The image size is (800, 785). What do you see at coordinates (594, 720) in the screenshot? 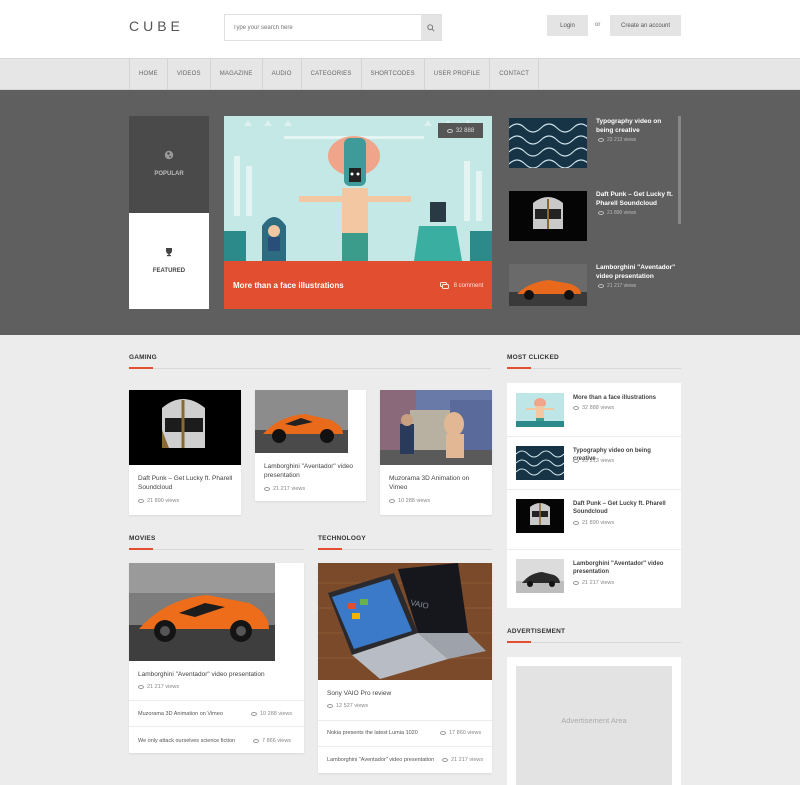
I see `advertisement-text: Advertisement Area` at bounding box center [594, 720].